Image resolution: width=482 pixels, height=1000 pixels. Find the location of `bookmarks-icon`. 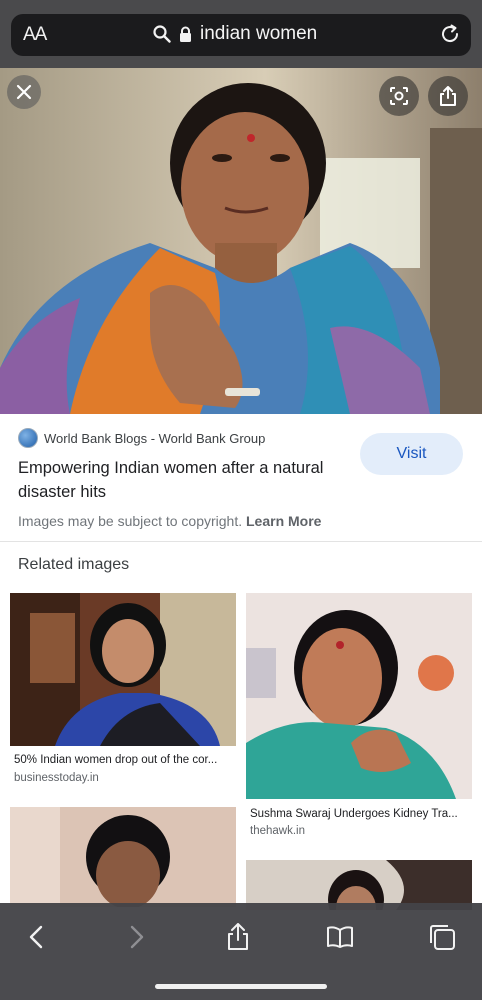

bookmarks-icon is located at coordinates (340, 937).